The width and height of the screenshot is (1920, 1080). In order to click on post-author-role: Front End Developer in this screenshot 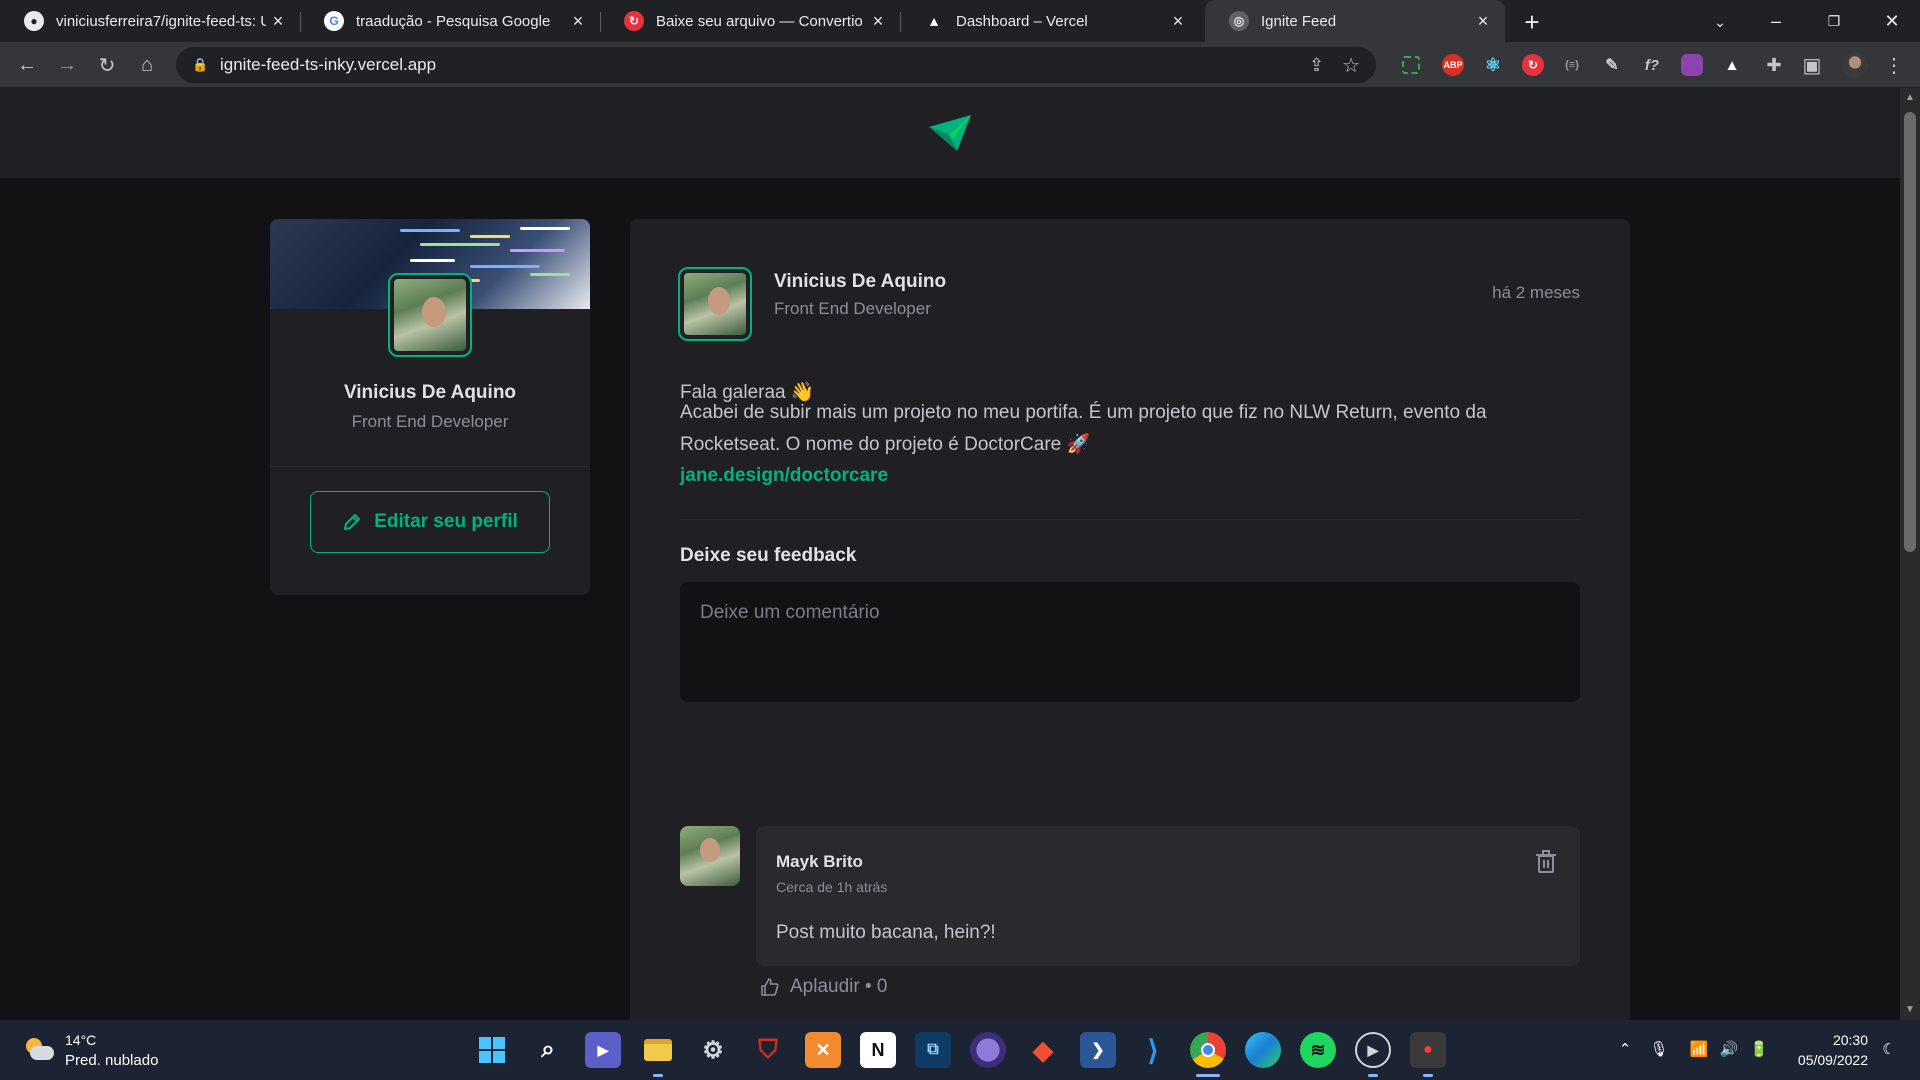, I will do `click(852, 308)`.